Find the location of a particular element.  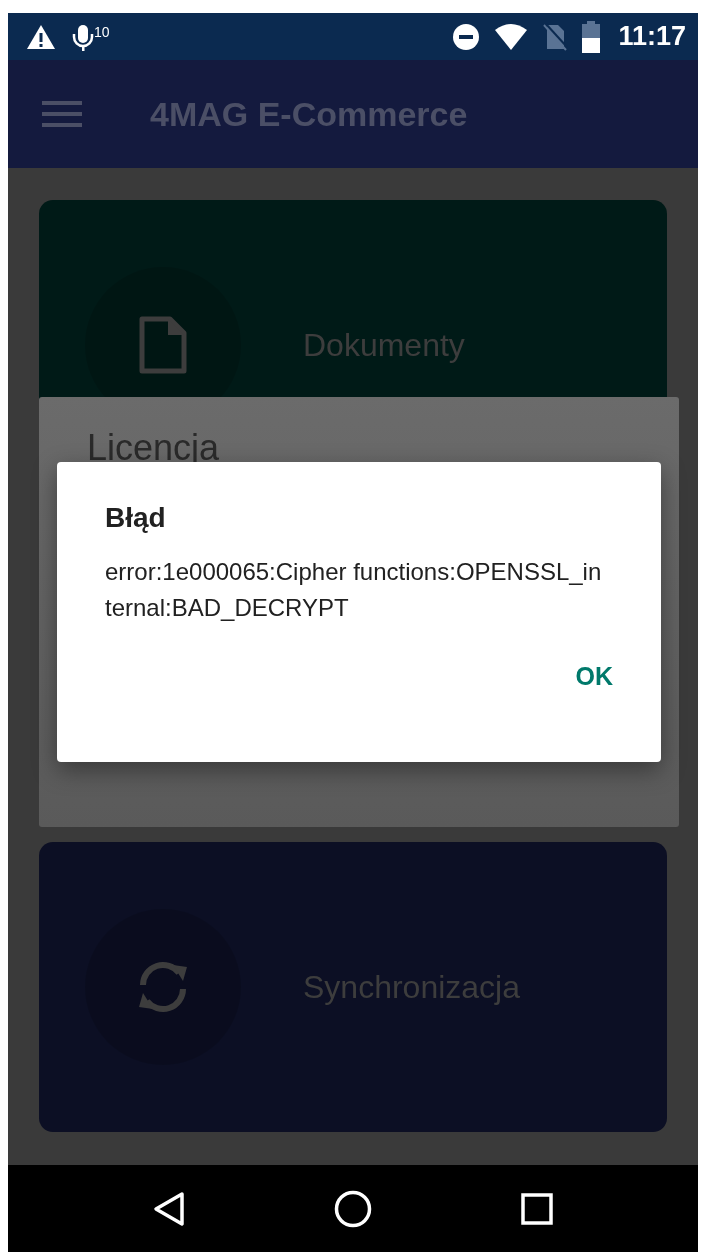

error-message: error:1e000065:Cipher functions:OPENSSL_internal:BAD_DECRYPT is located at coordinates (354, 590).